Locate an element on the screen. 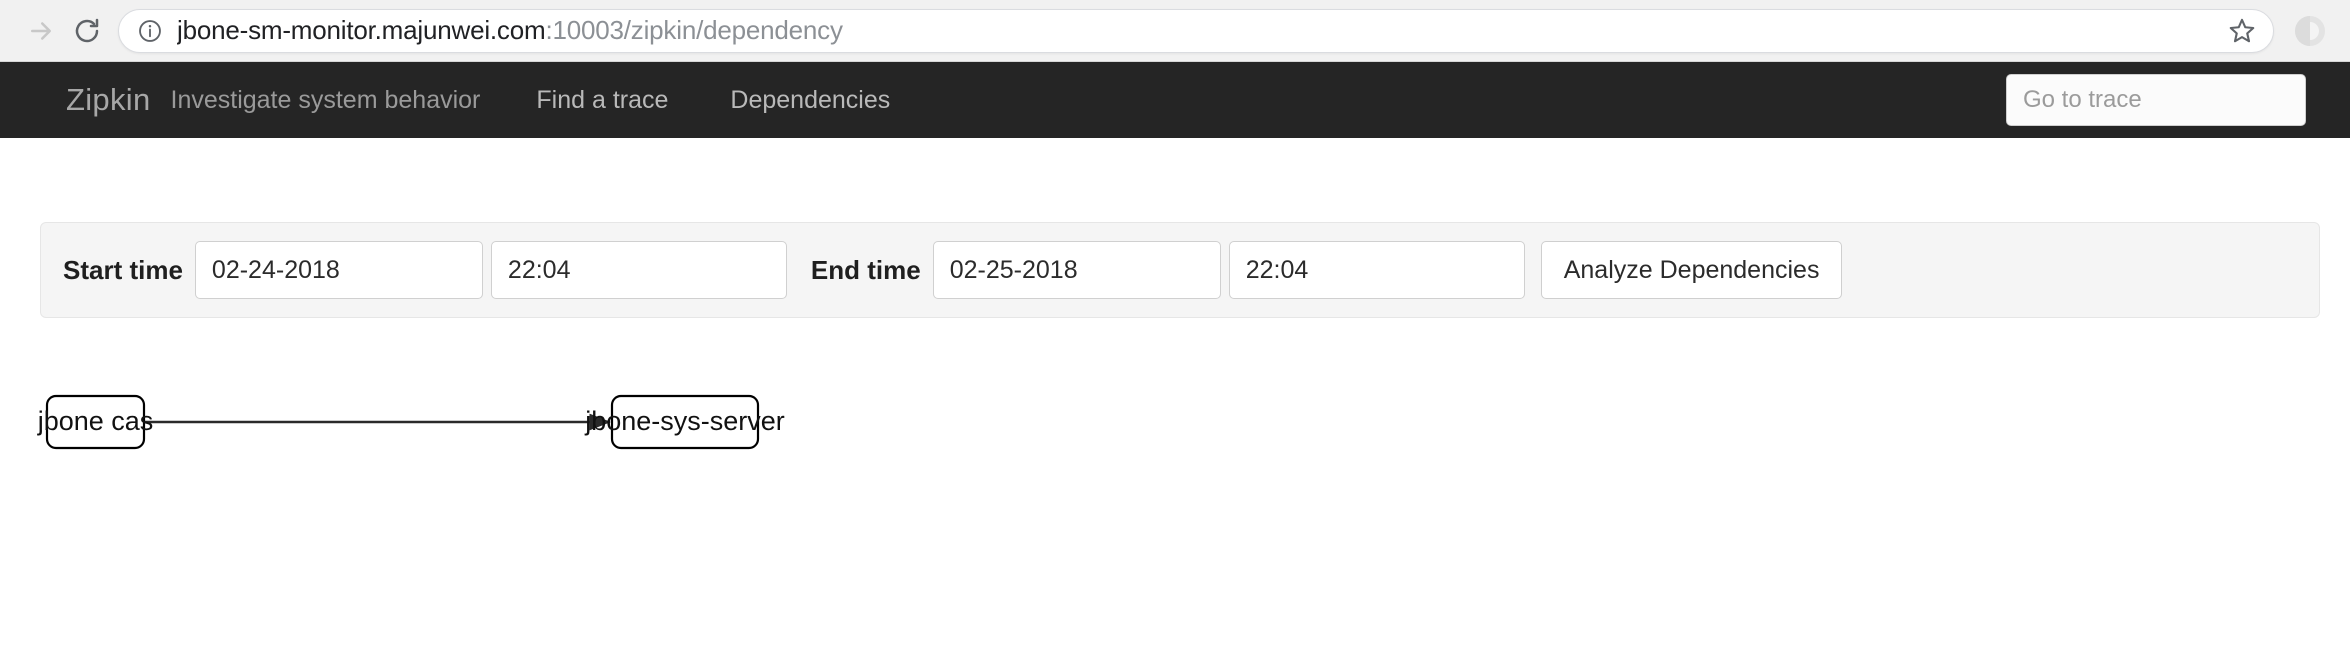  go-to-trace-placeholder: Go to trace is located at coordinates (2082, 99).